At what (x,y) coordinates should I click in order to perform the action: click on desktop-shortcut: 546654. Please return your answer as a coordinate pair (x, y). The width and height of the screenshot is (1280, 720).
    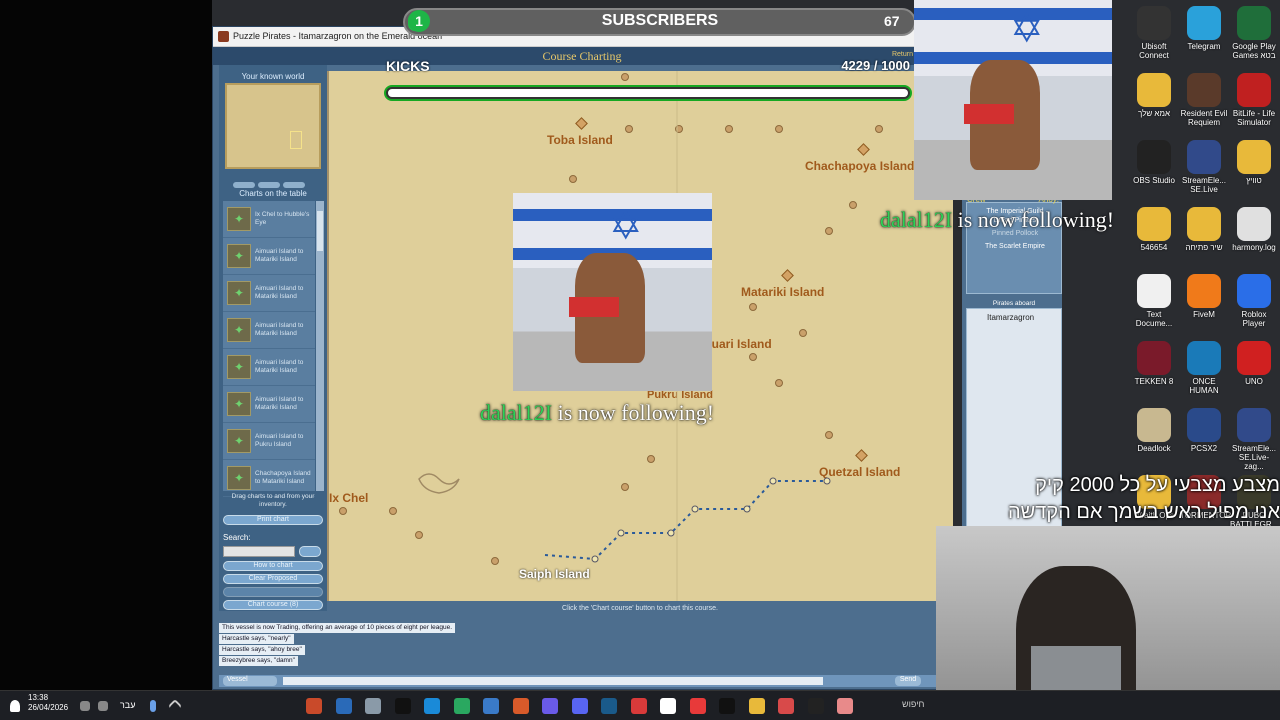
    Looking at the image, I should click on (1154, 229).